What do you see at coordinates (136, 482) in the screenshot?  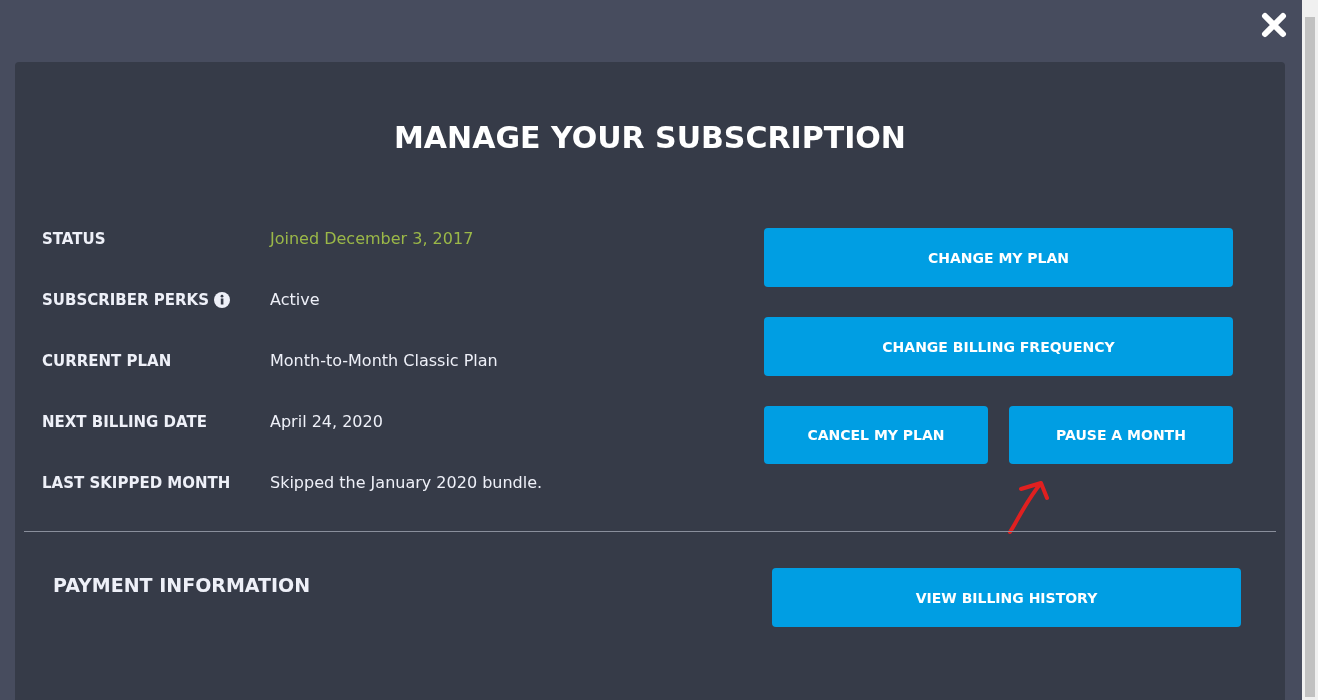 I see `detail-label: LAST SKIPPED MONTH` at bounding box center [136, 482].